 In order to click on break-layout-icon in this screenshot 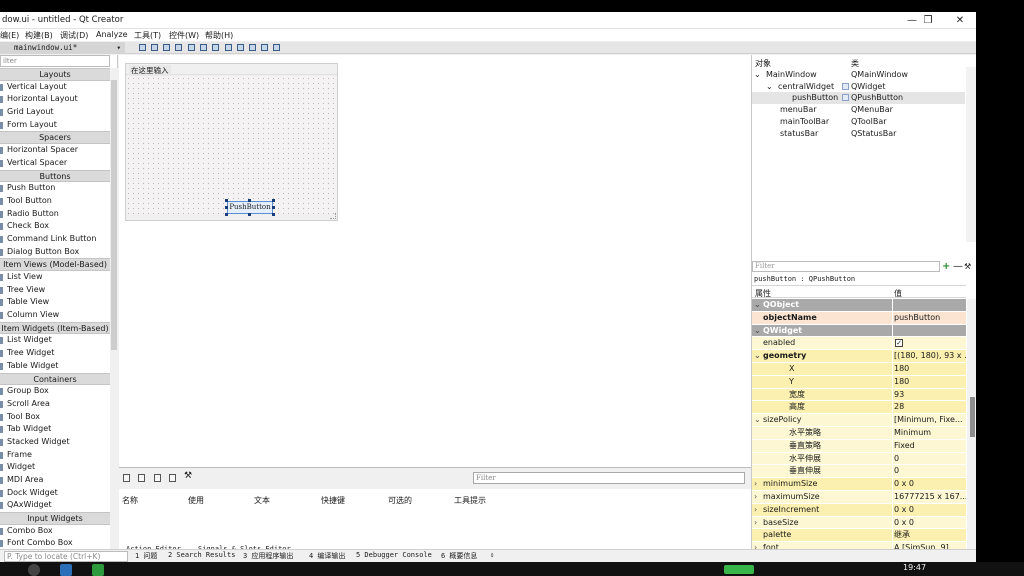, I will do `click(264, 47)`.